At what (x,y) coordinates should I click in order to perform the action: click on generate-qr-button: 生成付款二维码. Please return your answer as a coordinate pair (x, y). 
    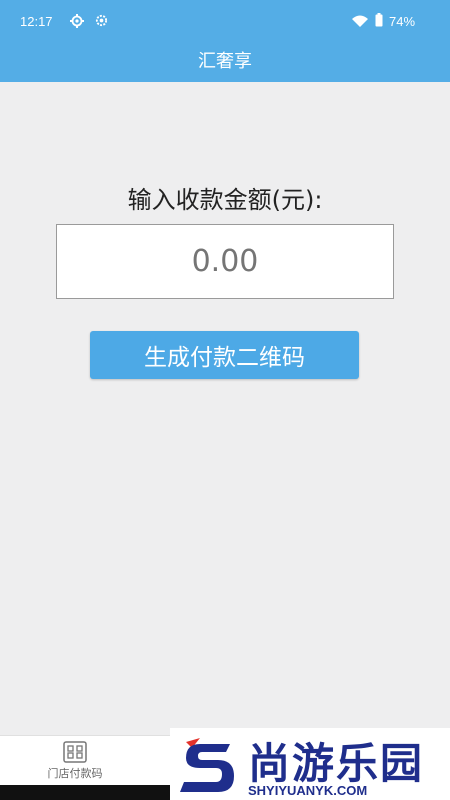
    Looking at the image, I should click on (224, 355).